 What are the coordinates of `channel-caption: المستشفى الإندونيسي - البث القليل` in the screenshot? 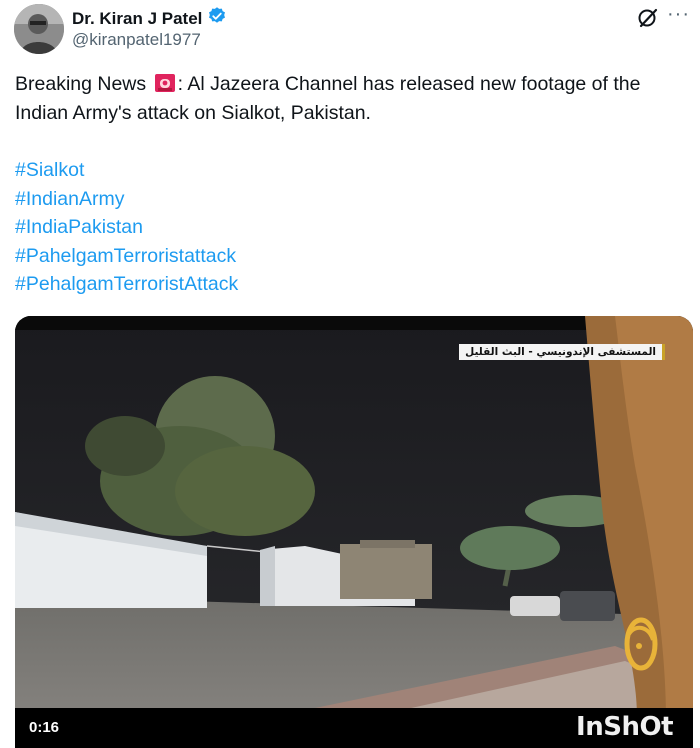 It's located at (562, 352).